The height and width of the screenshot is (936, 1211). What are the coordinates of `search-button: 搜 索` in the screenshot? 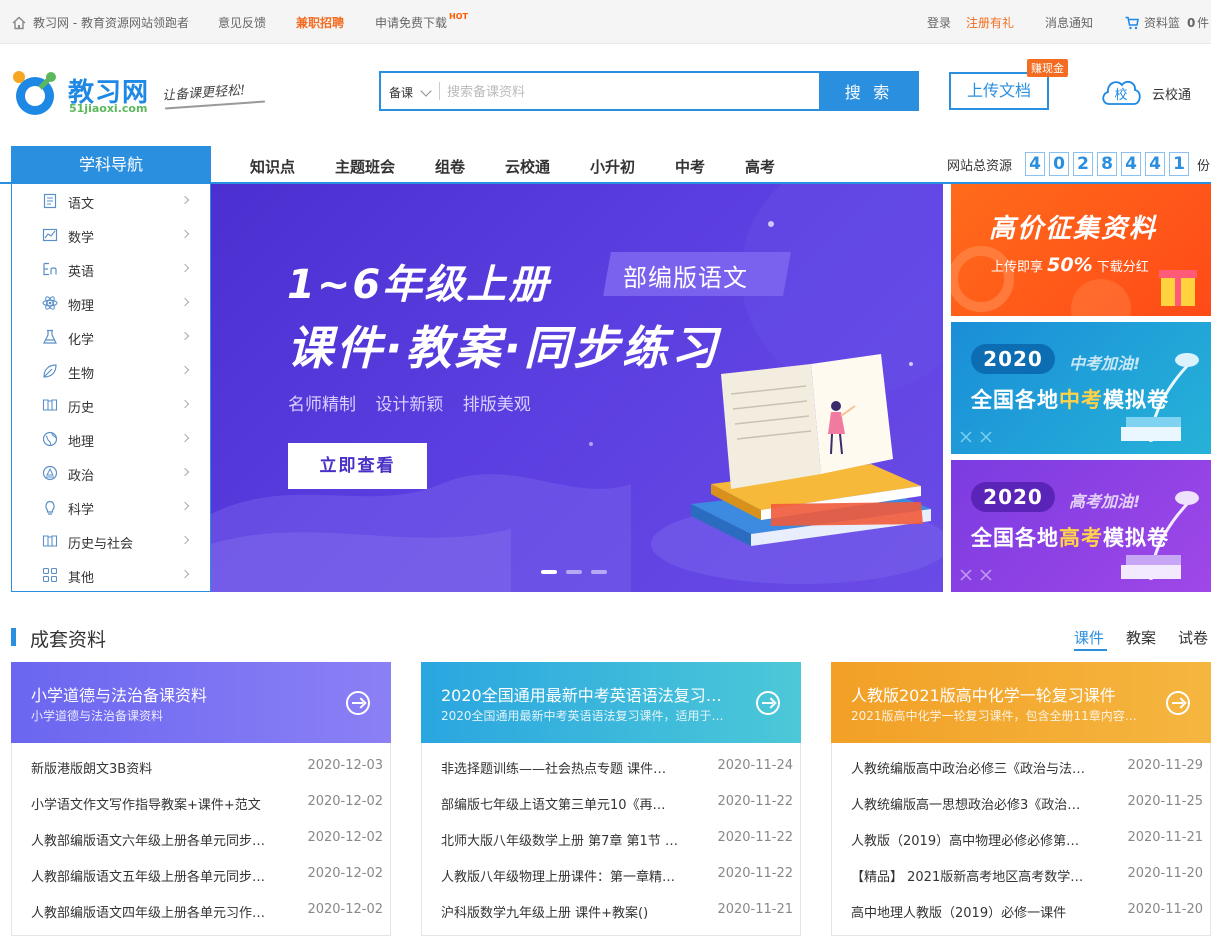 It's located at (869, 91).